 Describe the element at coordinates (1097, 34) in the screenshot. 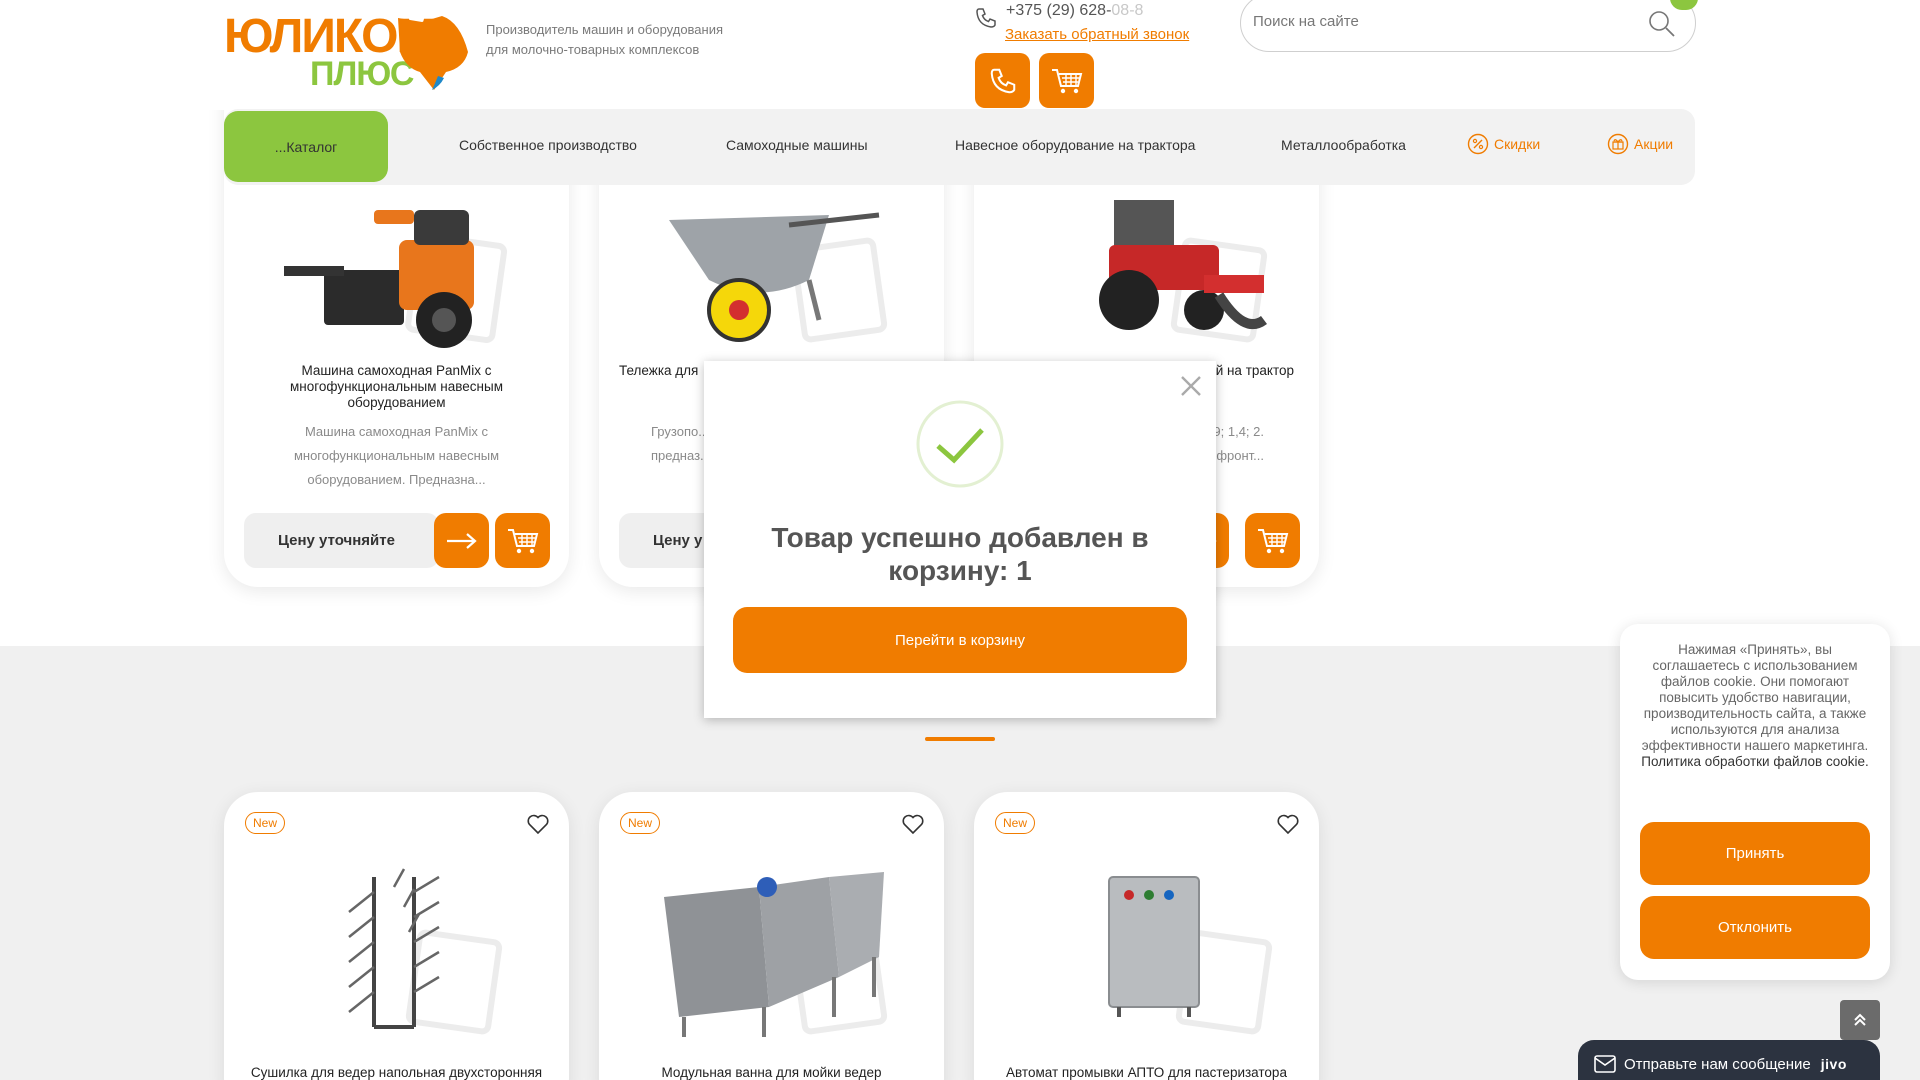

I see `callback-link: Заказать обратный звонок` at that location.